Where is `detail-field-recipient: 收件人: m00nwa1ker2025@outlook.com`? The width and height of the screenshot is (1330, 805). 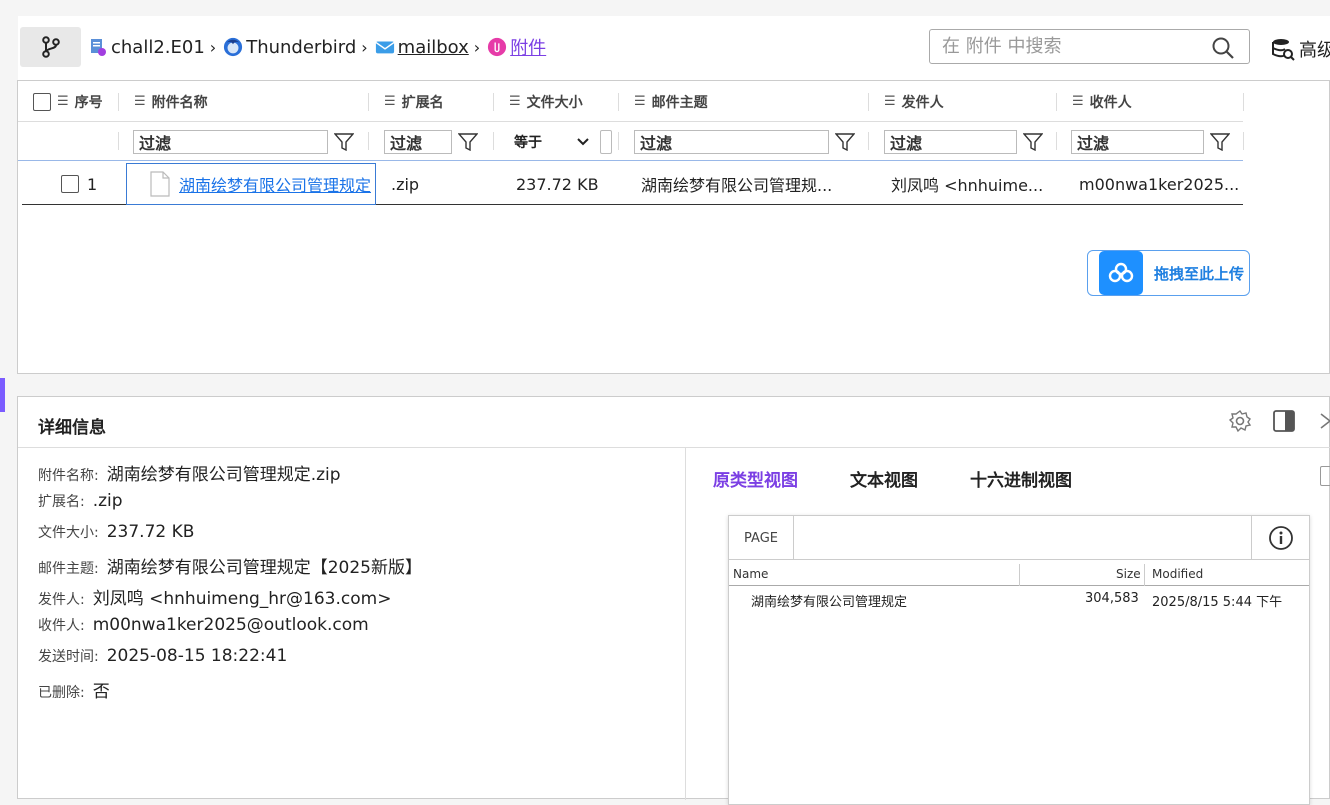 detail-field-recipient: 收件人: m00nwa1ker2025@outlook.com is located at coordinates (230, 630).